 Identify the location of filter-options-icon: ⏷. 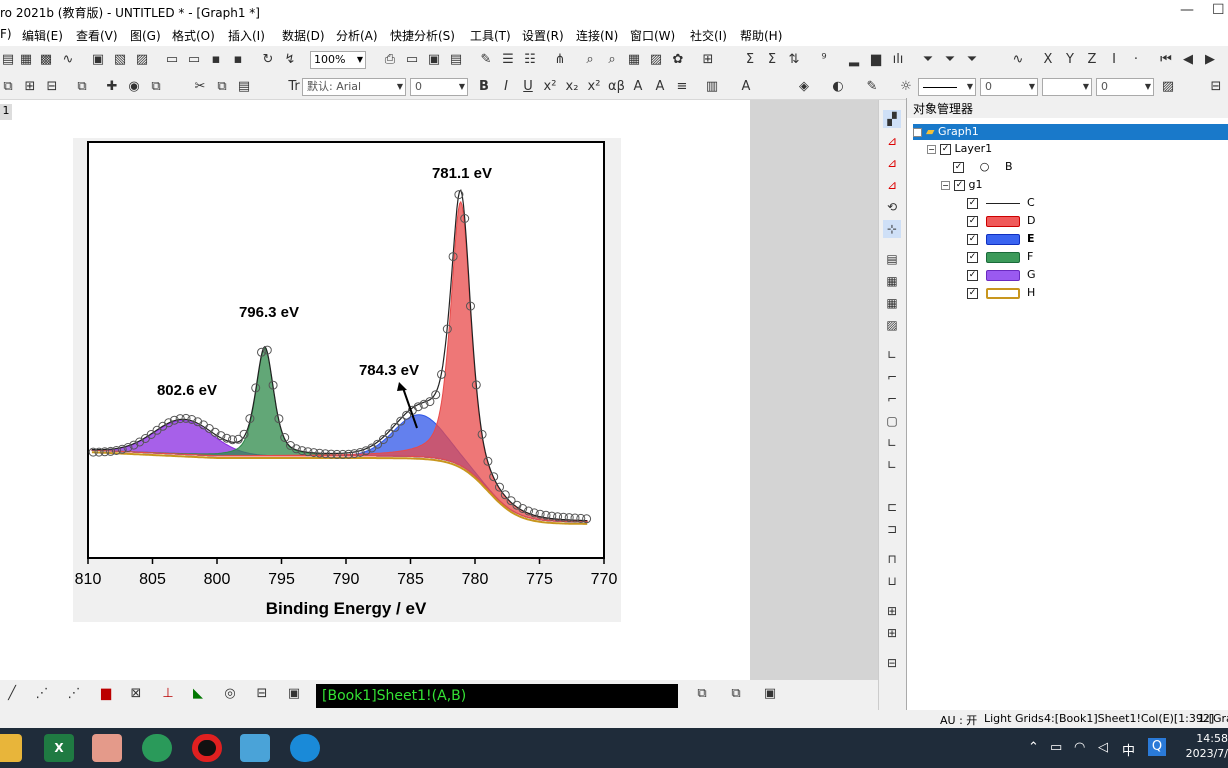
(972, 60).